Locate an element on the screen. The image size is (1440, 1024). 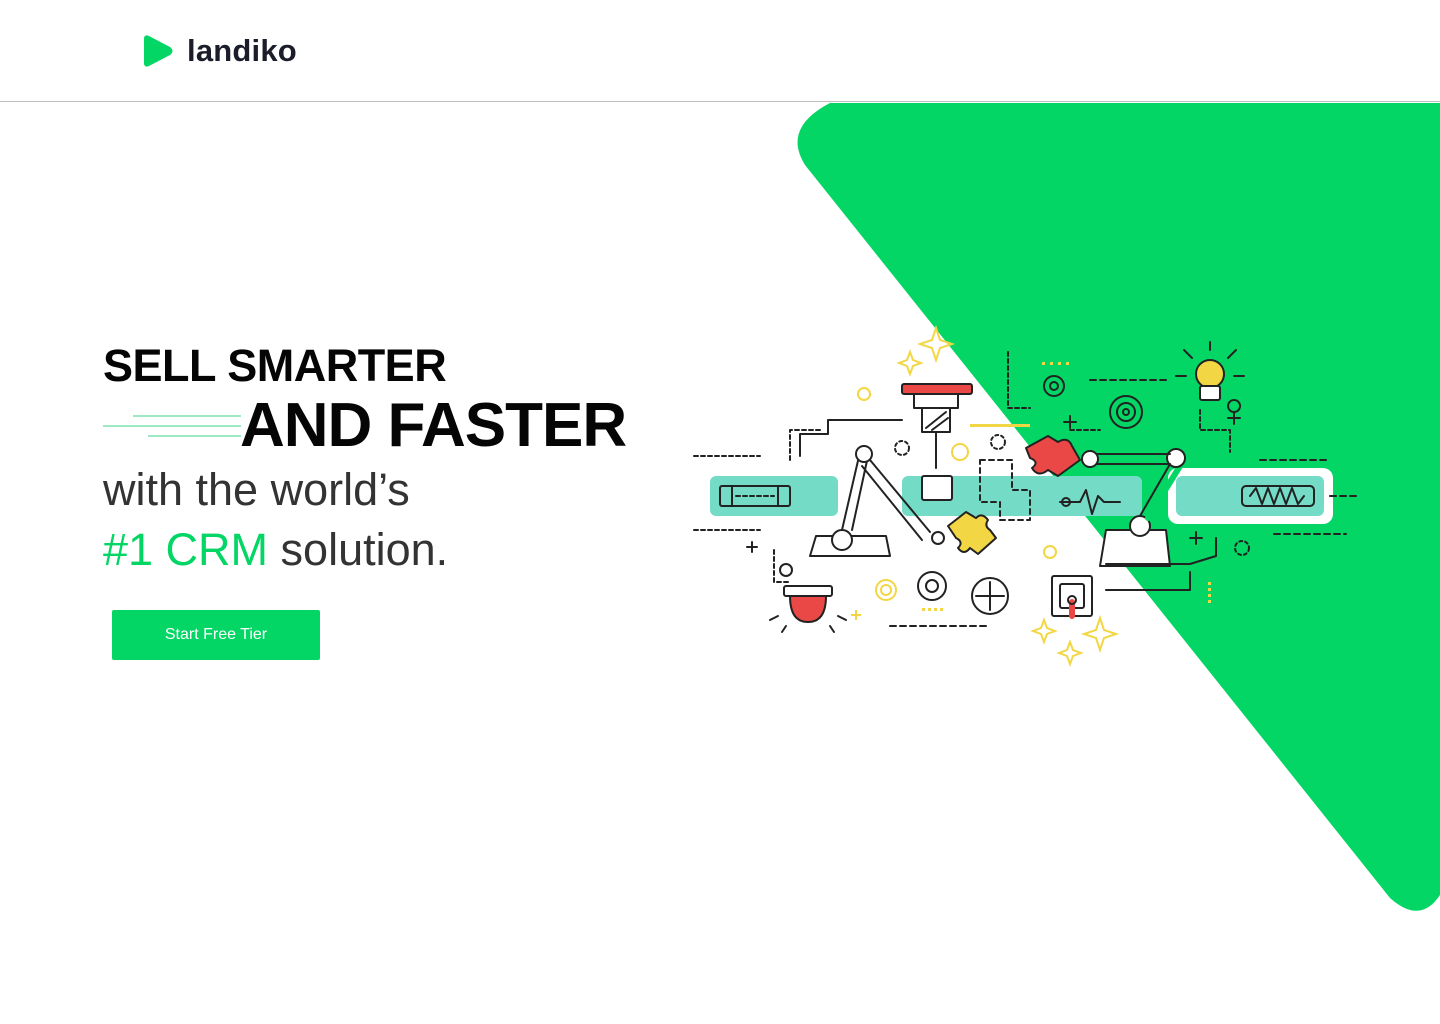
alarm-siren-icon is located at coordinates (808, 609).